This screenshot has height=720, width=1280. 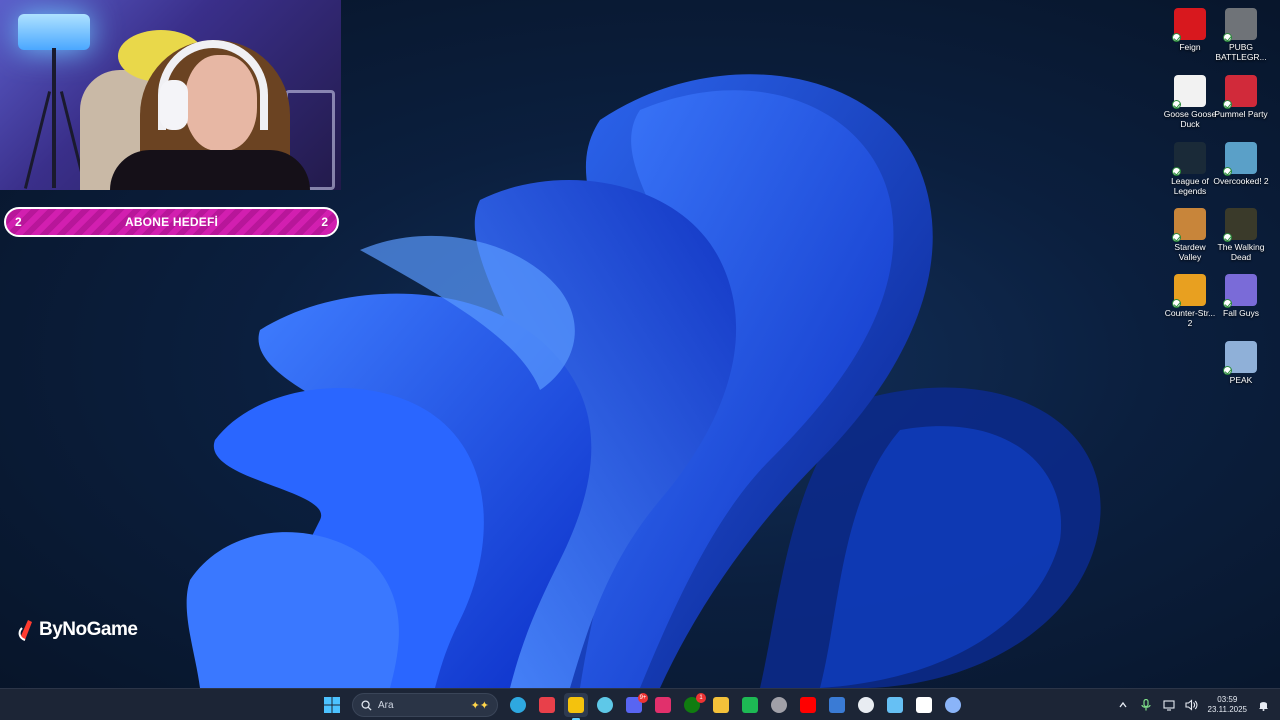 I want to click on obs-icon, so click(x=779, y=705).